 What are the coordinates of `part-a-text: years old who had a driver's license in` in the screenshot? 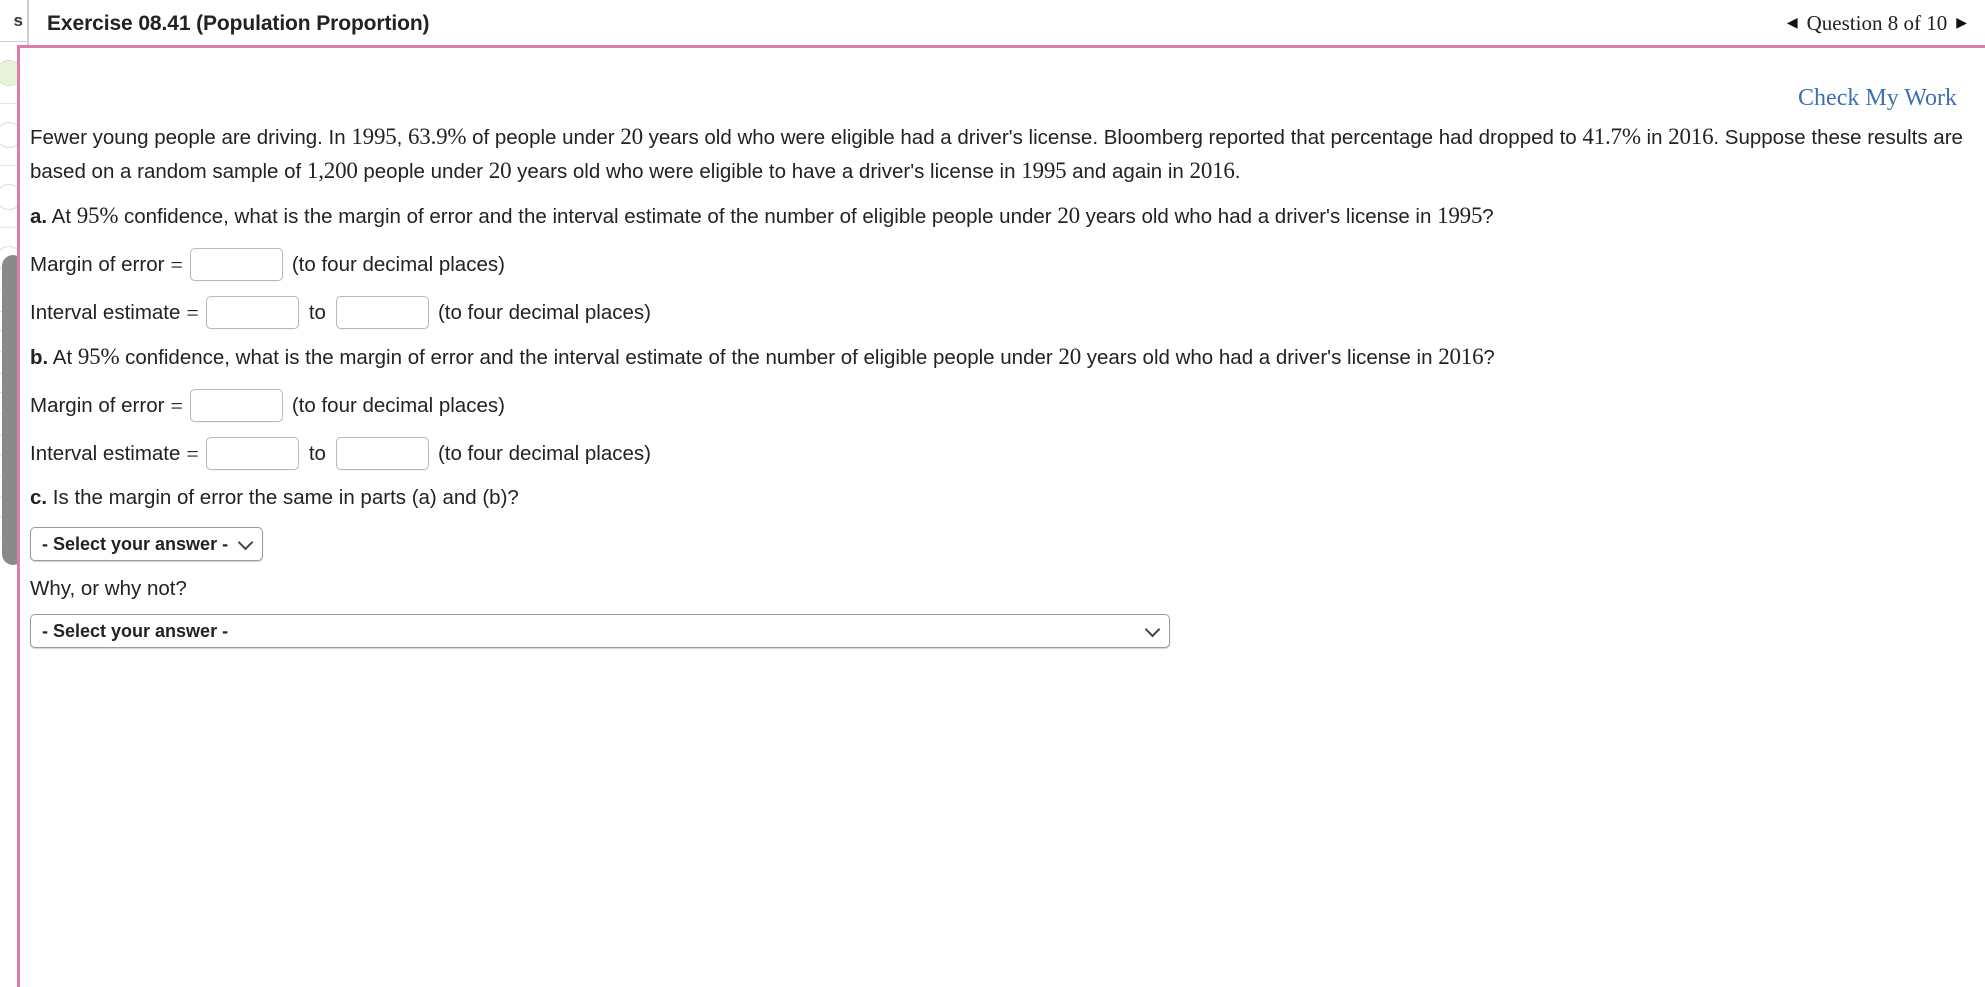 It's located at (1258, 216).